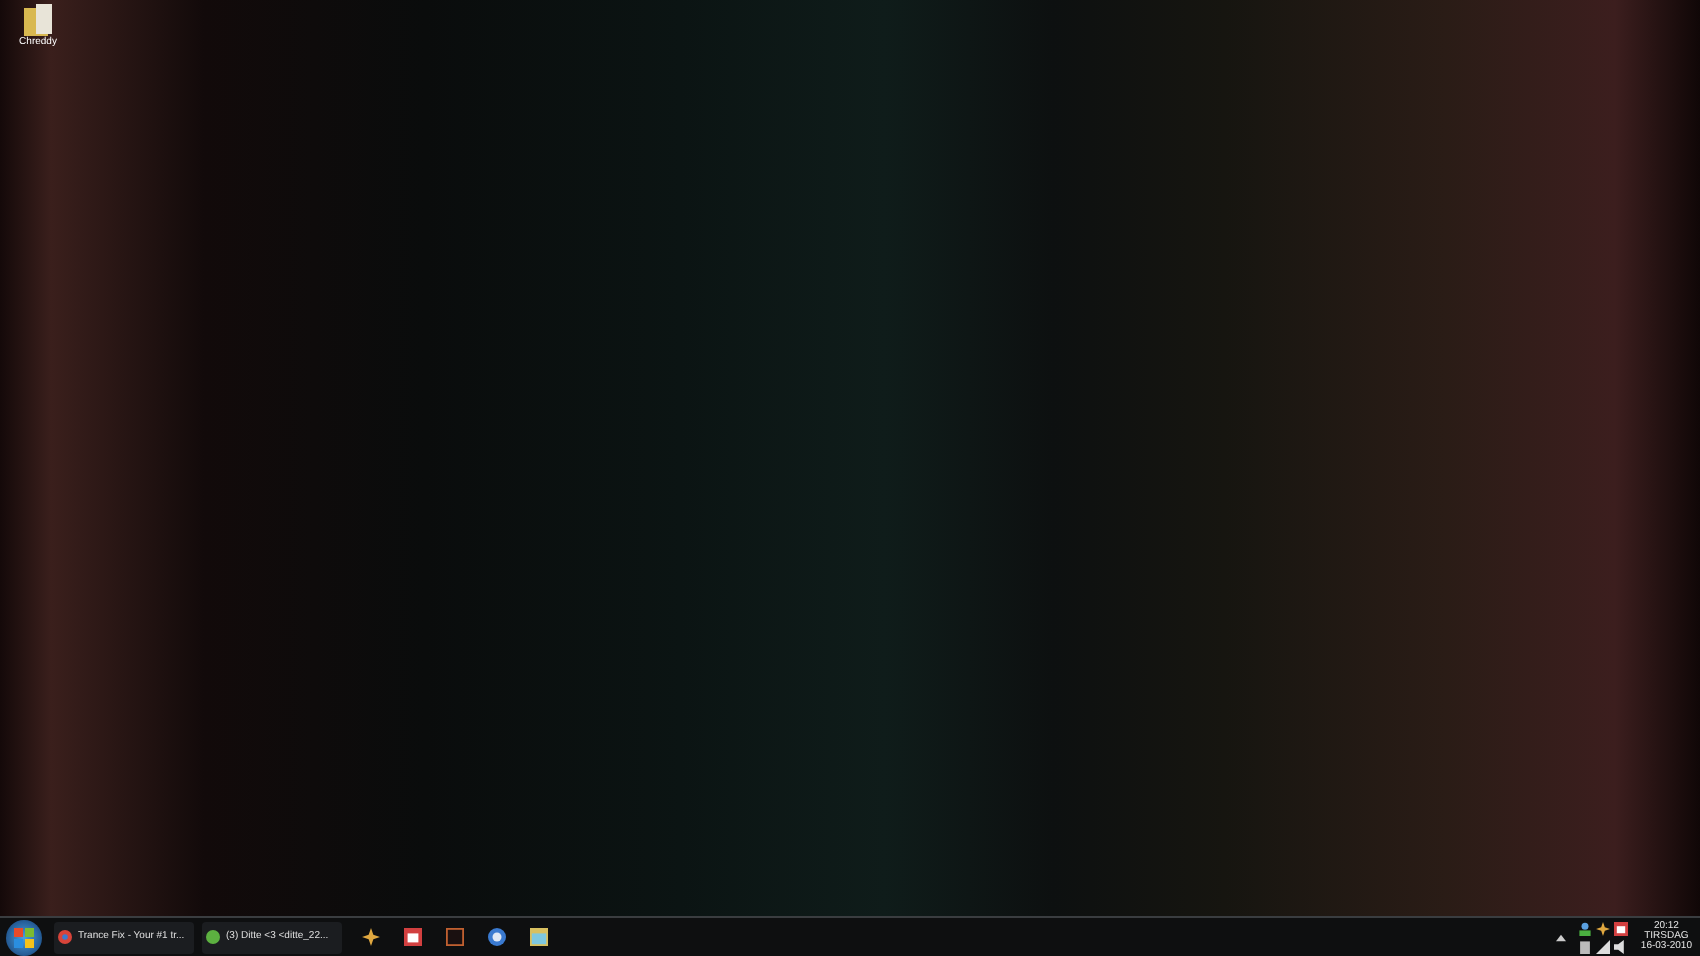 The width and height of the screenshot is (1700, 956). What do you see at coordinates (455, 937) in the screenshot?
I see `square-icon` at bounding box center [455, 937].